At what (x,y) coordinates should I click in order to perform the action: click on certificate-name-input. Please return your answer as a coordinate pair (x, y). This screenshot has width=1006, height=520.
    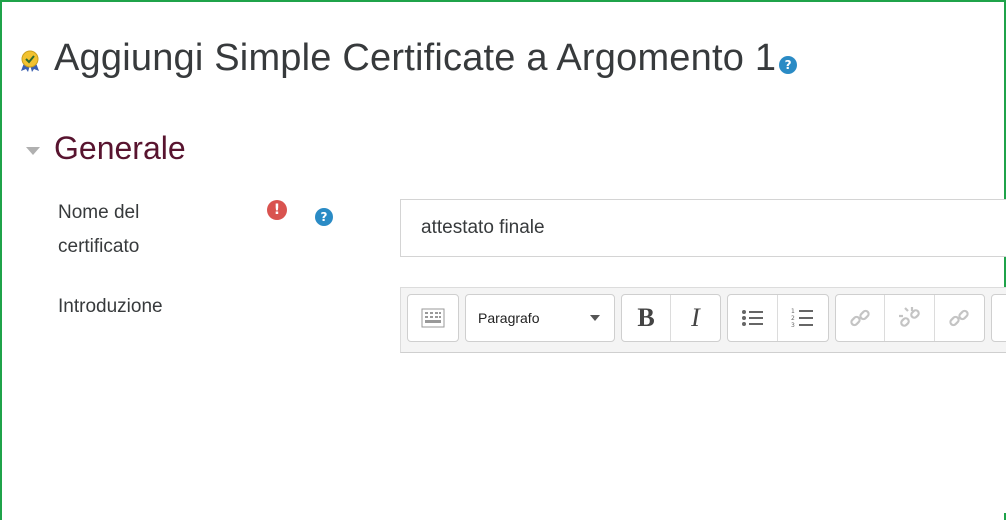
    Looking at the image, I should click on (703, 228).